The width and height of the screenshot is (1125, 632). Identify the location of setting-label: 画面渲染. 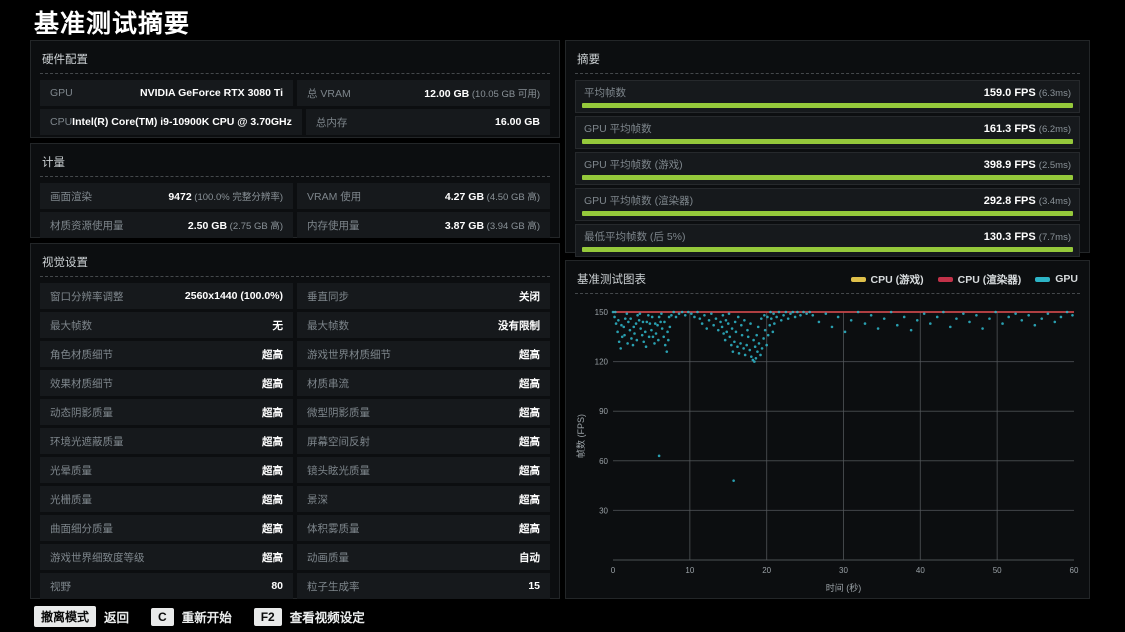
(71, 196).